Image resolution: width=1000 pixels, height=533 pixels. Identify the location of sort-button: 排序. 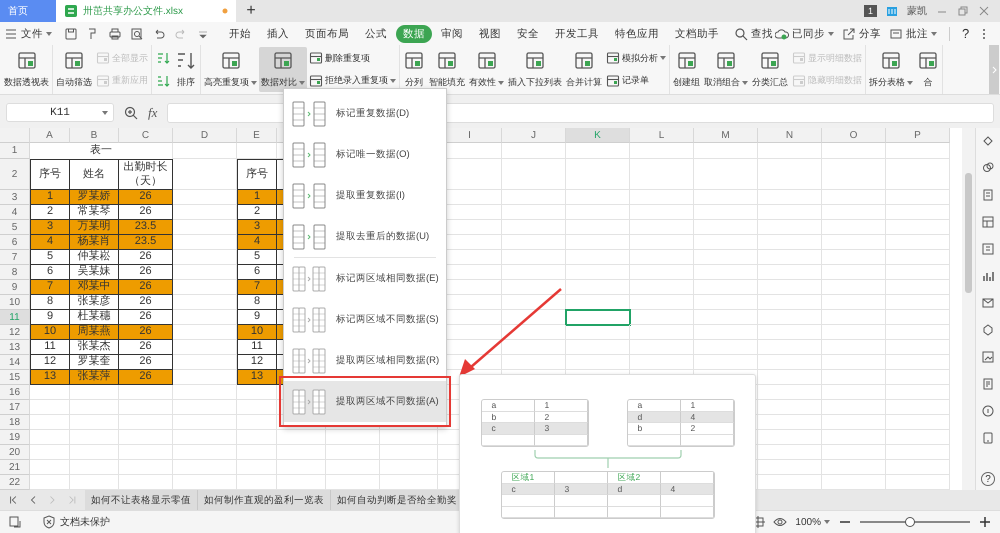
(186, 69).